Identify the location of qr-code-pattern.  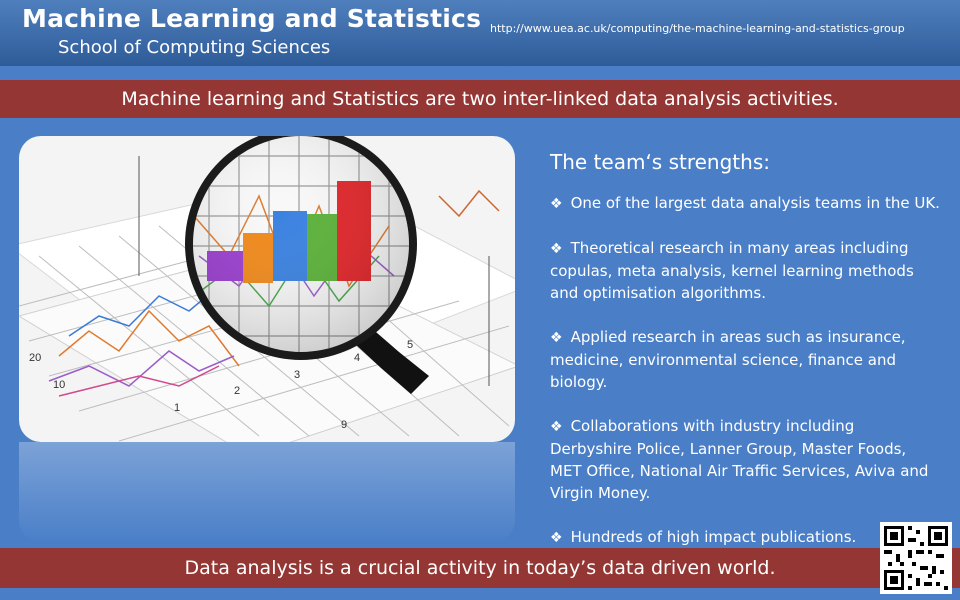
(916, 558).